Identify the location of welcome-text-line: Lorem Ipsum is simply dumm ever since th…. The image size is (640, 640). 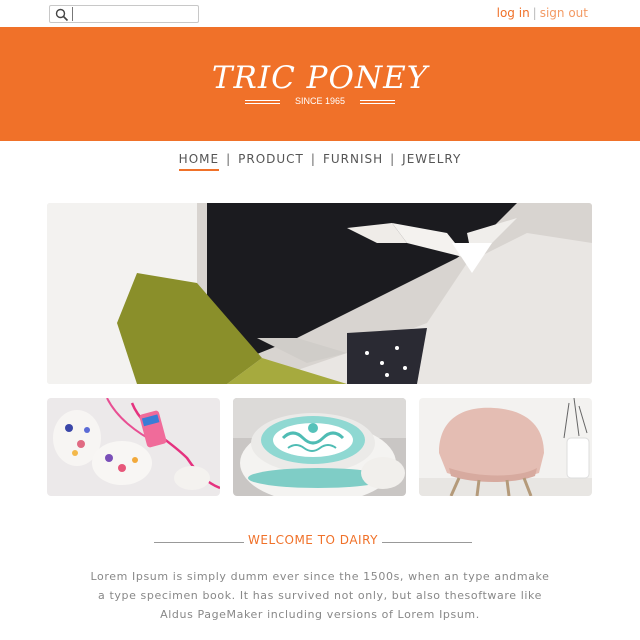
(320, 576).